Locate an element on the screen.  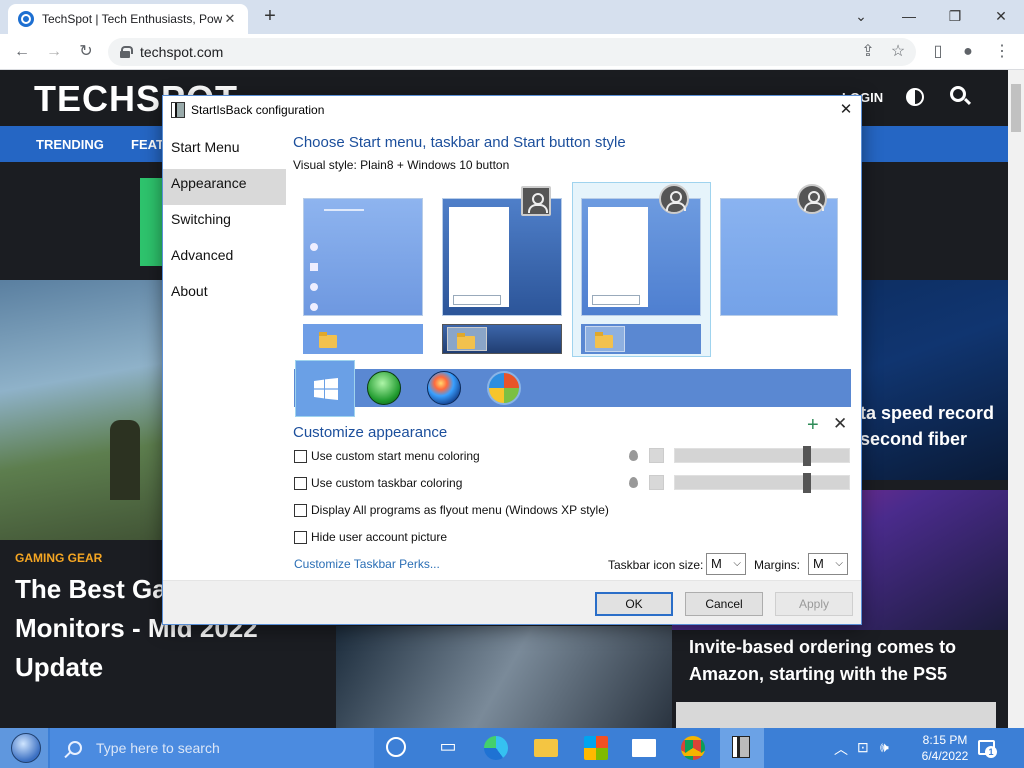
search-placeholder: Type here to search is located at coordinates (158, 748).